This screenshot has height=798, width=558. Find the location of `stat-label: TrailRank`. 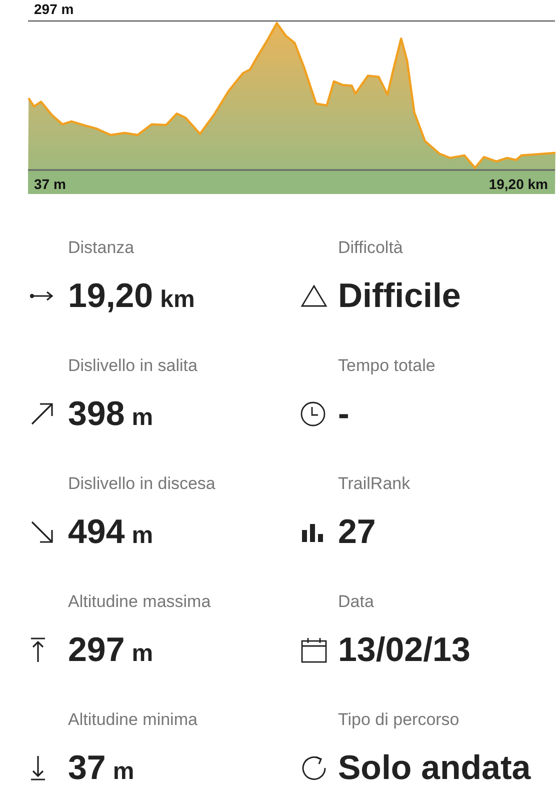

stat-label: TrailRank is located at coordinates (374, 484).